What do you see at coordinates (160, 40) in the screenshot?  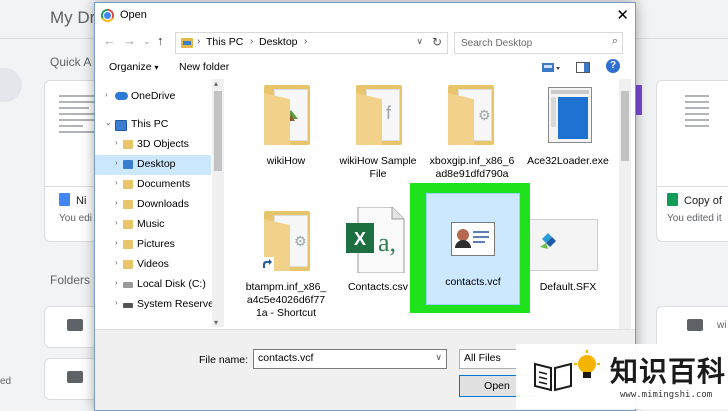 I see `up-arrow-icon: ↑` at bounding box center [160, 40].